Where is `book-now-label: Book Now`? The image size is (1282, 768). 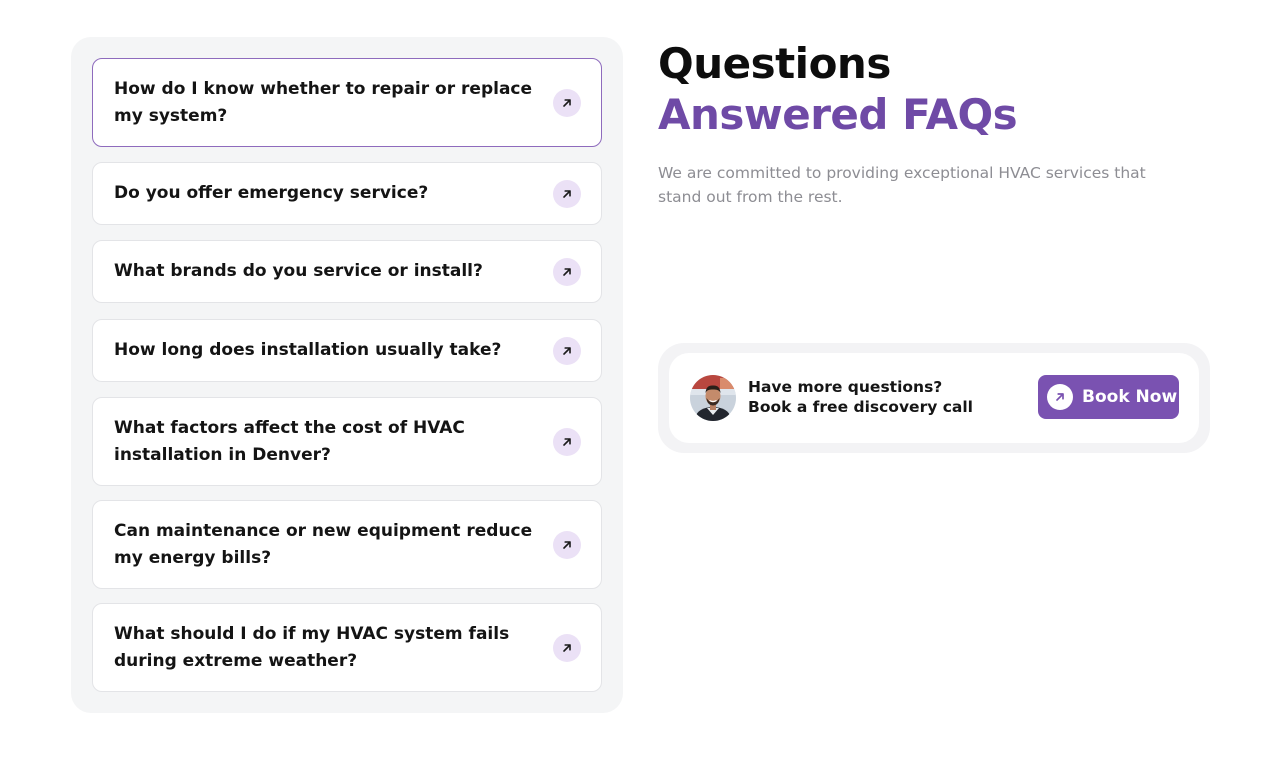
book-now-label: Book Now is located at coordinates (1130, 397).